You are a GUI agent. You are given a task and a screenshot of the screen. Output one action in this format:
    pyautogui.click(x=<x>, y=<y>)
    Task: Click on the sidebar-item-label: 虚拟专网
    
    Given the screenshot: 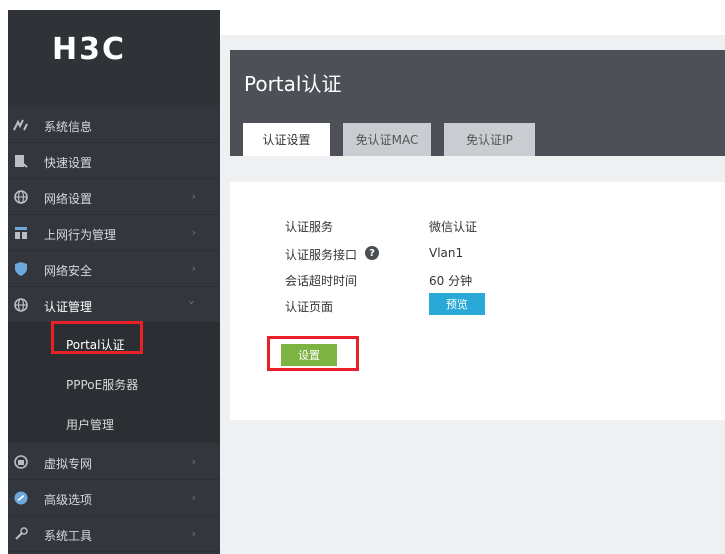 What is the action you would take?
    pyautogui.click(x=68, y=464)
    